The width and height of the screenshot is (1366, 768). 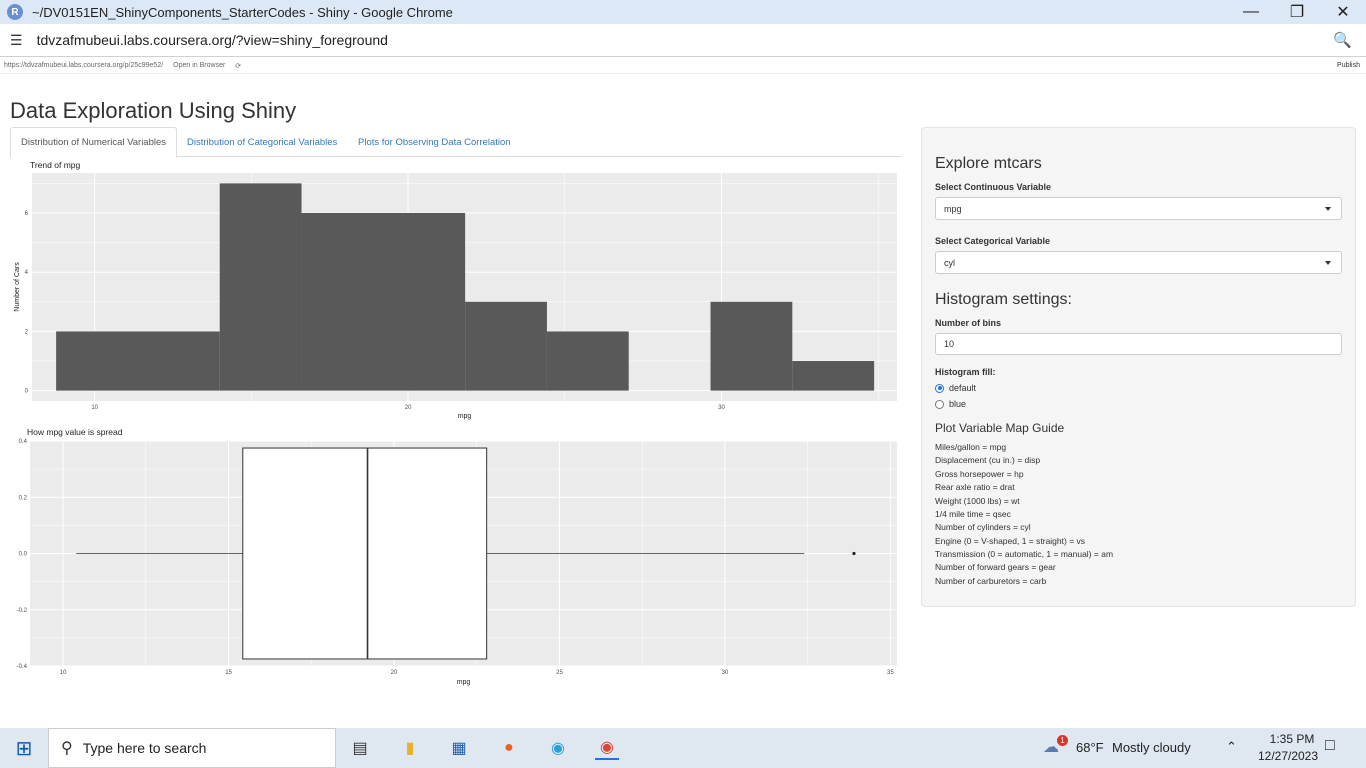 What do you see at coordinates (238, 66) in the screenshot?
I see `refresh-icon: ⟳` at bounding box center [238, 66].